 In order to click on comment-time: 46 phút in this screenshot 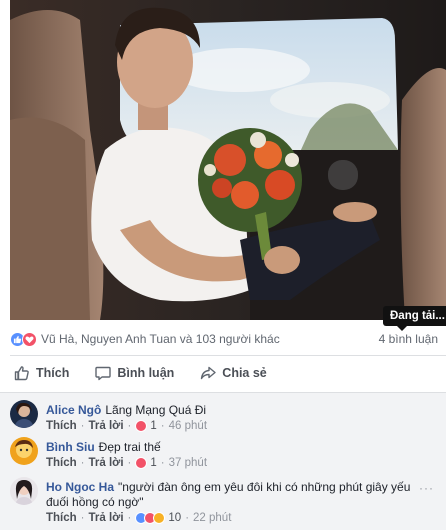, I will do `click(188, 426)`.